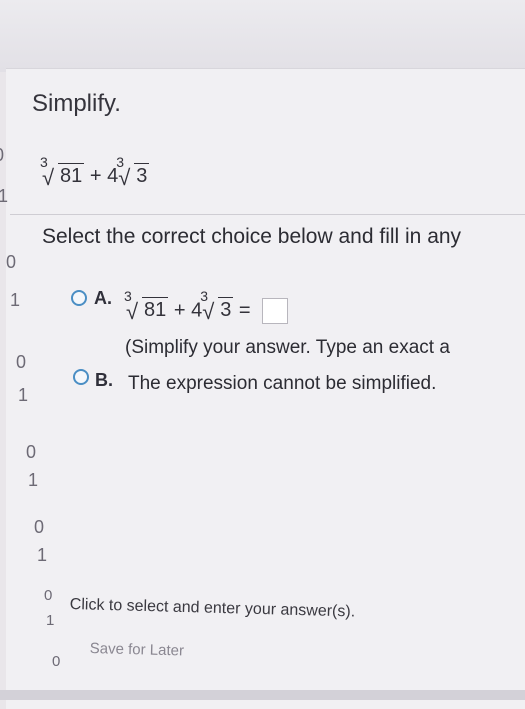 This screenshot has height=709, width=525. I want to click on answer-input-box, so click(275, 311).